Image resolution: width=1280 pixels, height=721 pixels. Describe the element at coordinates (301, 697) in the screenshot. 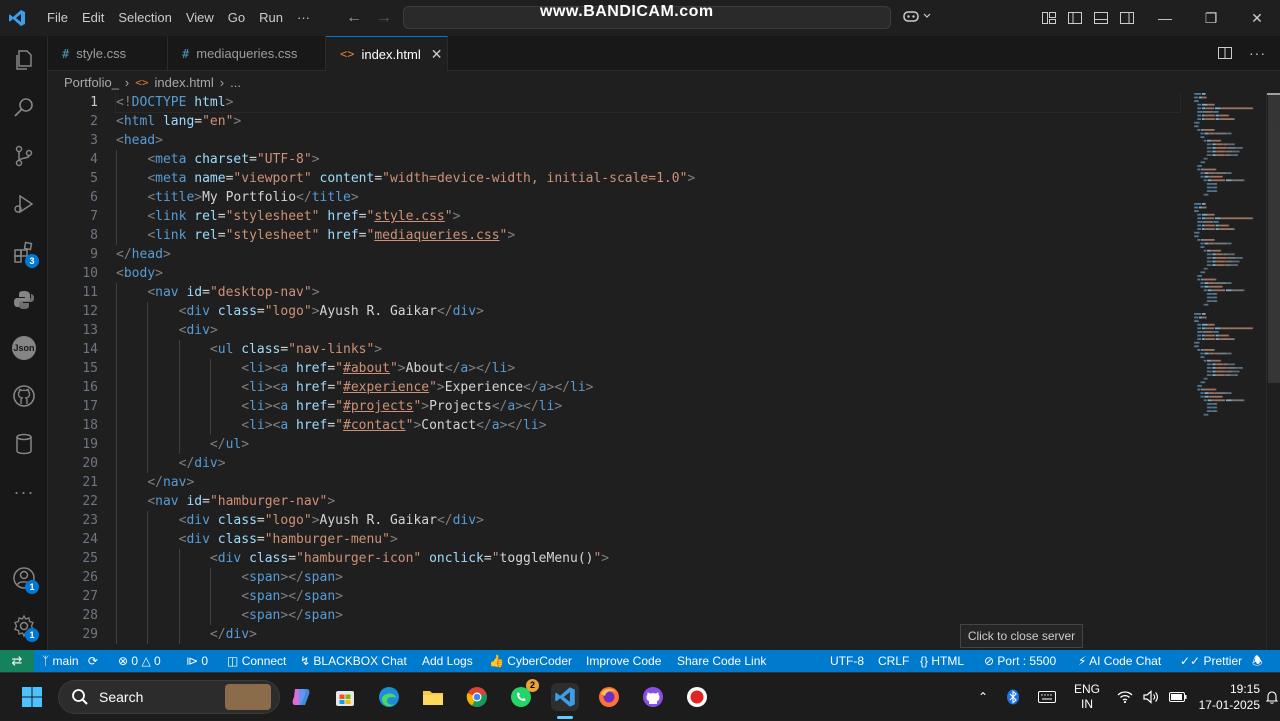

I see `copilot-app-icon` at that location.